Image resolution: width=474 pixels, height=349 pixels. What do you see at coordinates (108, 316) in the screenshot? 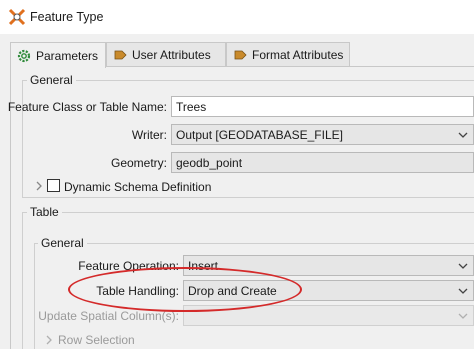
I see `update-spatial-label: Update Spatial Column(s):` at bounding box center [108, 316].